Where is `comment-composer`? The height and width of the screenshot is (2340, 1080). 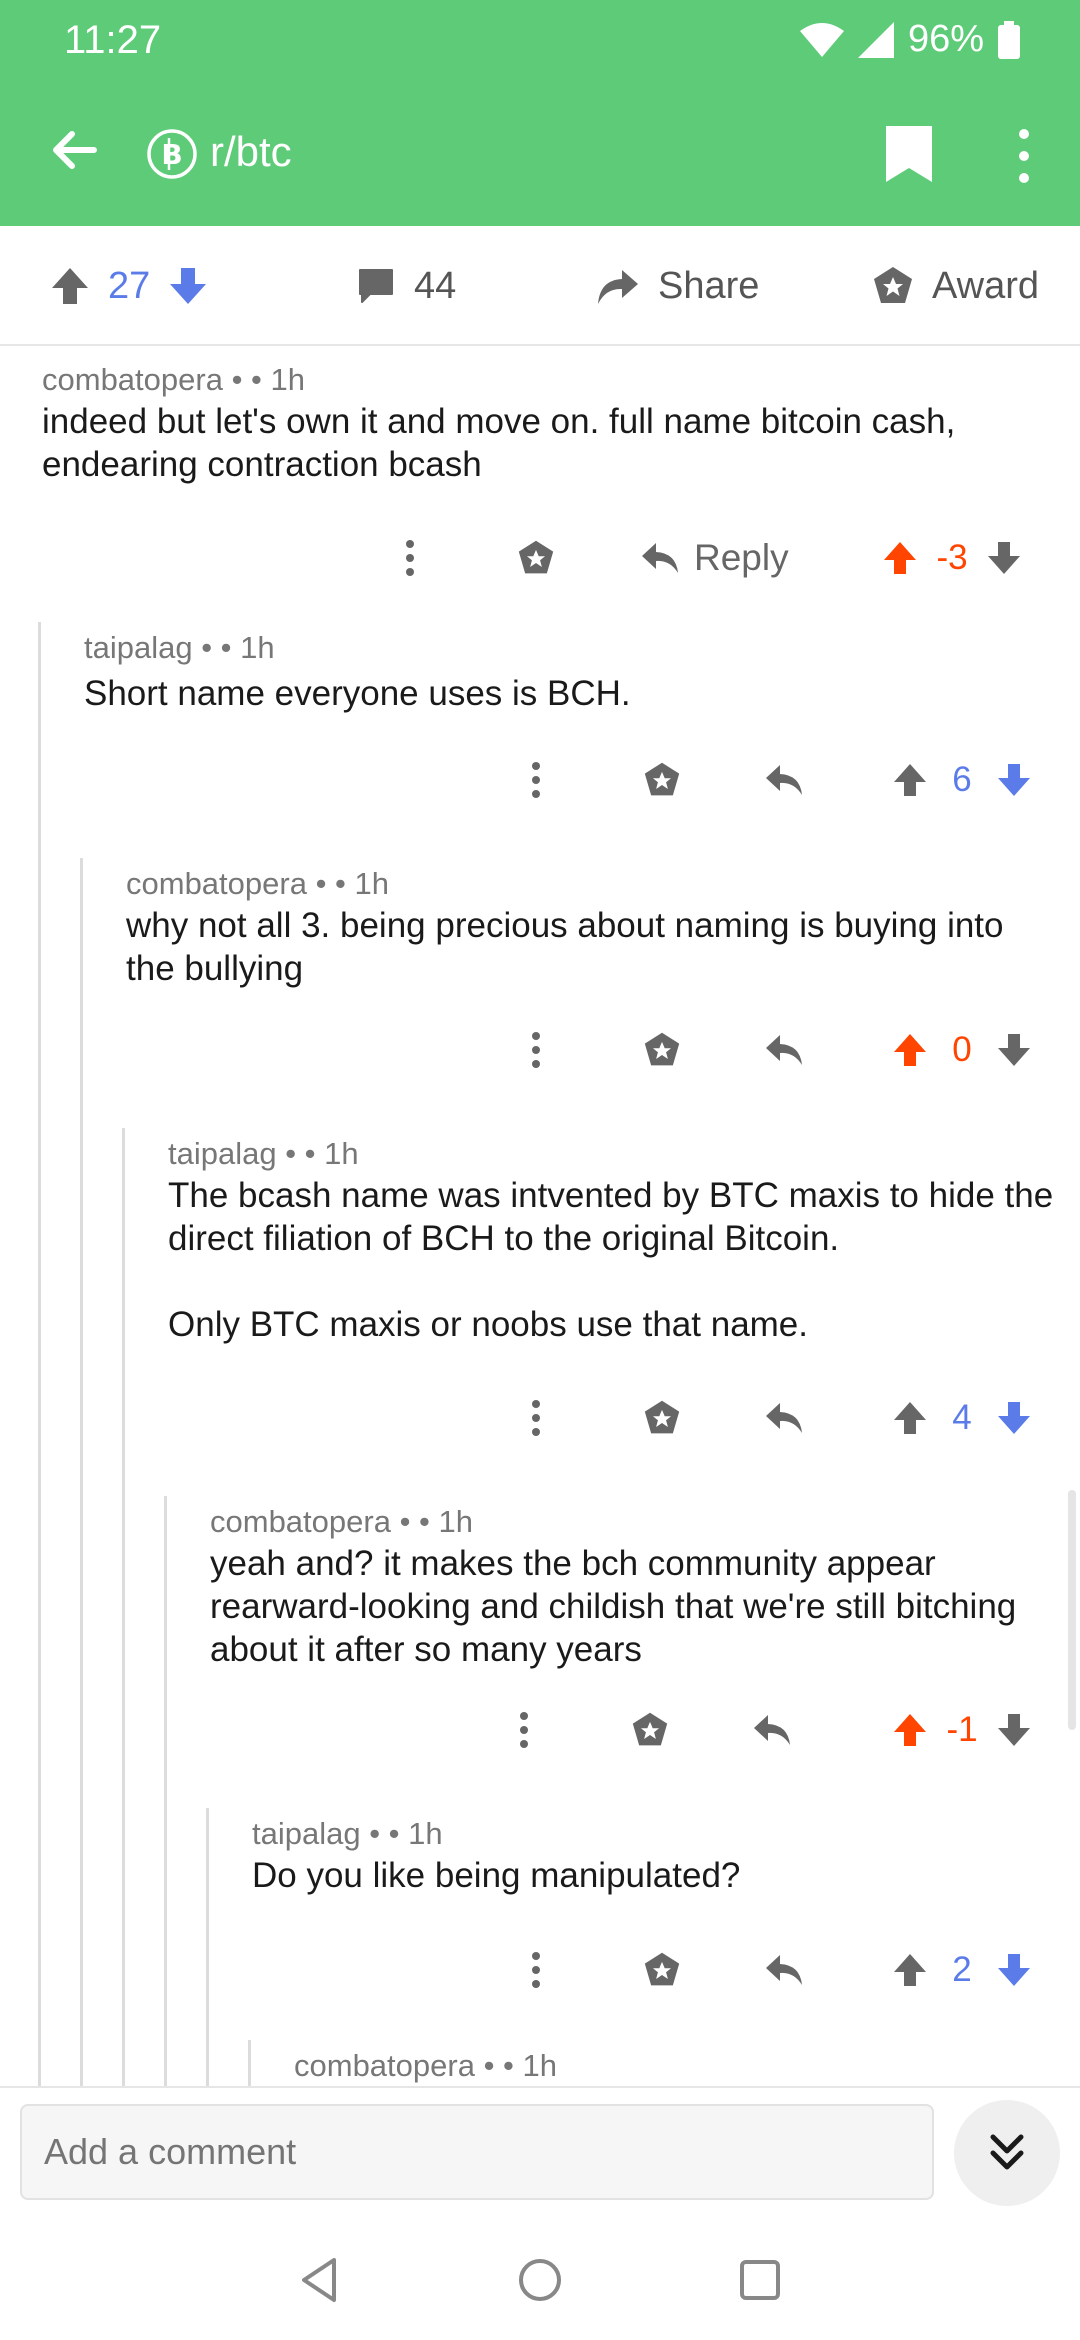
comment-composer is located at coordinates (540, 2153).